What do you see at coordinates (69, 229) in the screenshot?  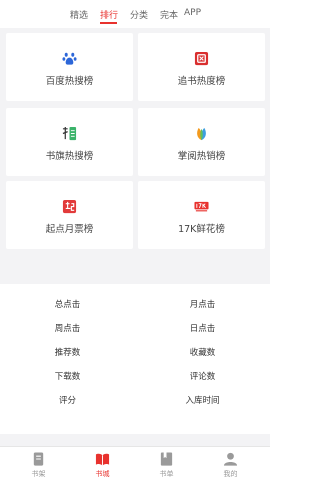 I see `rank-card-label: 起点月票榜` at bounding box center [69, 229].